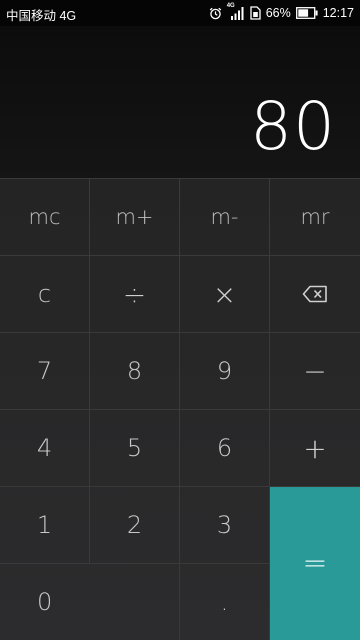 The width and height of the screenshot is (360, 640). Describe the element at coordinates (45, 524) in the screenshot. I see `digit-1-button: 1` at that location.